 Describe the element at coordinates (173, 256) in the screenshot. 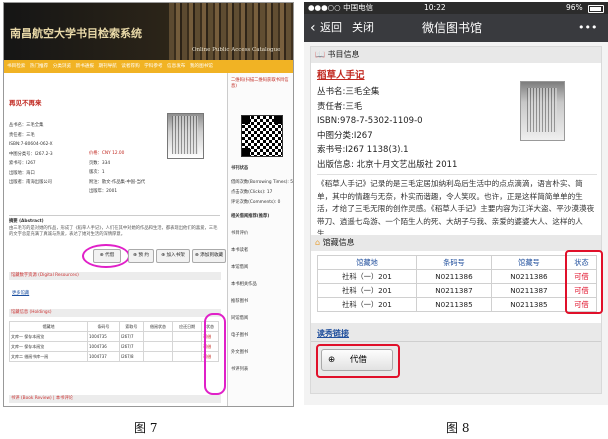

I see `add-shelf-button: ⊕ 加入书架` at that location.